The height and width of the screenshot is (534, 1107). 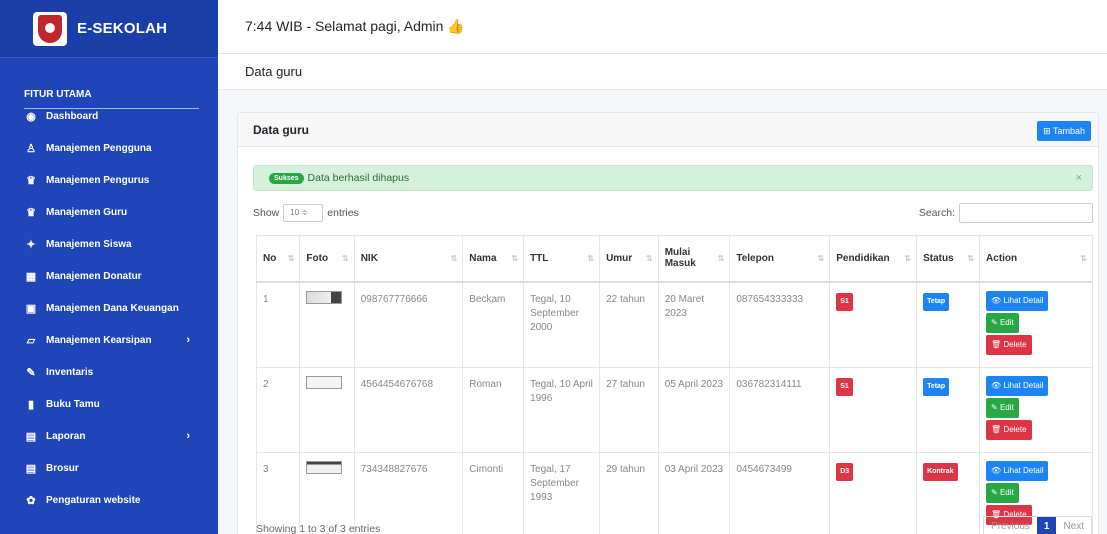 What do you see at coordinates (780, 324) in the screenshot?
I see `cell-telepon: 087654333333` at bounding box center [780, 324].